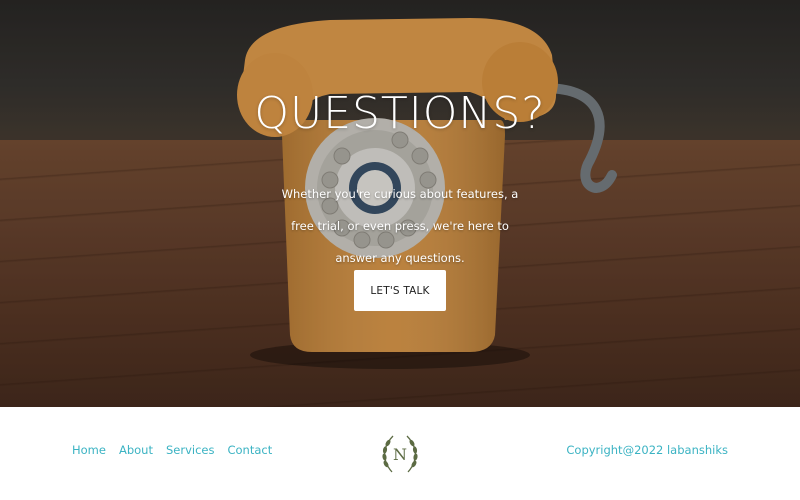 This screenshot has height=500, width=800. I want to click on footer-nav: Home About Services Contact, so click(178, 450).